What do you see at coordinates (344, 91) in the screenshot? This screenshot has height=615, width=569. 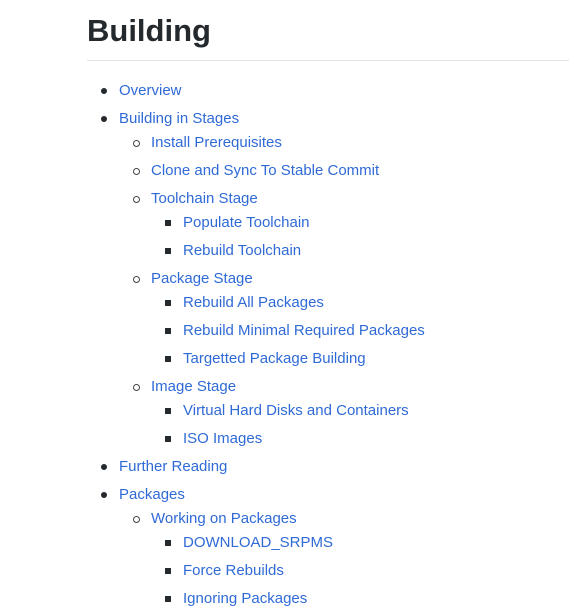 I see `toc-link-overview: Overview` at bounding box center [344, 91].